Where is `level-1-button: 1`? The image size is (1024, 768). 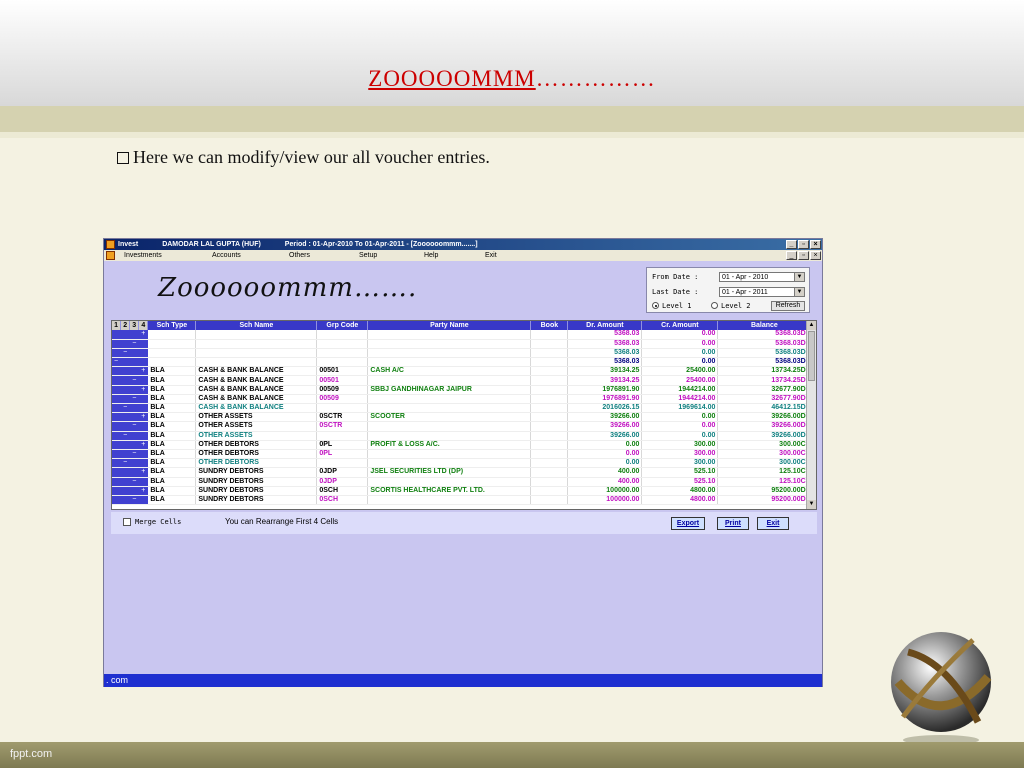
level-1-button: 1 is located at coordinates (117, 325).